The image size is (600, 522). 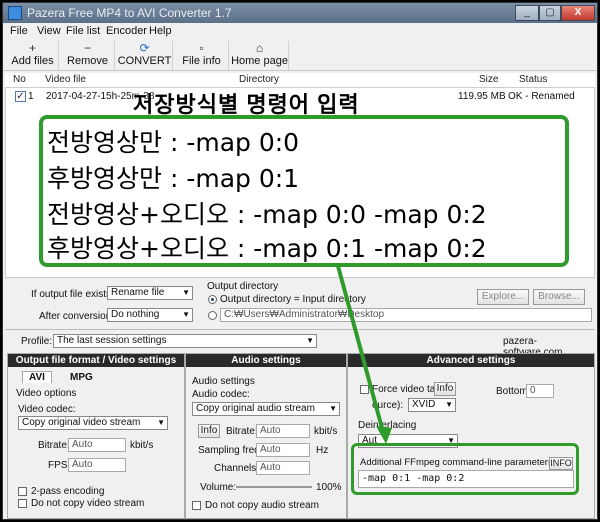 I want to click on row-size: 119.95 MB, so click(x=482, y=96).